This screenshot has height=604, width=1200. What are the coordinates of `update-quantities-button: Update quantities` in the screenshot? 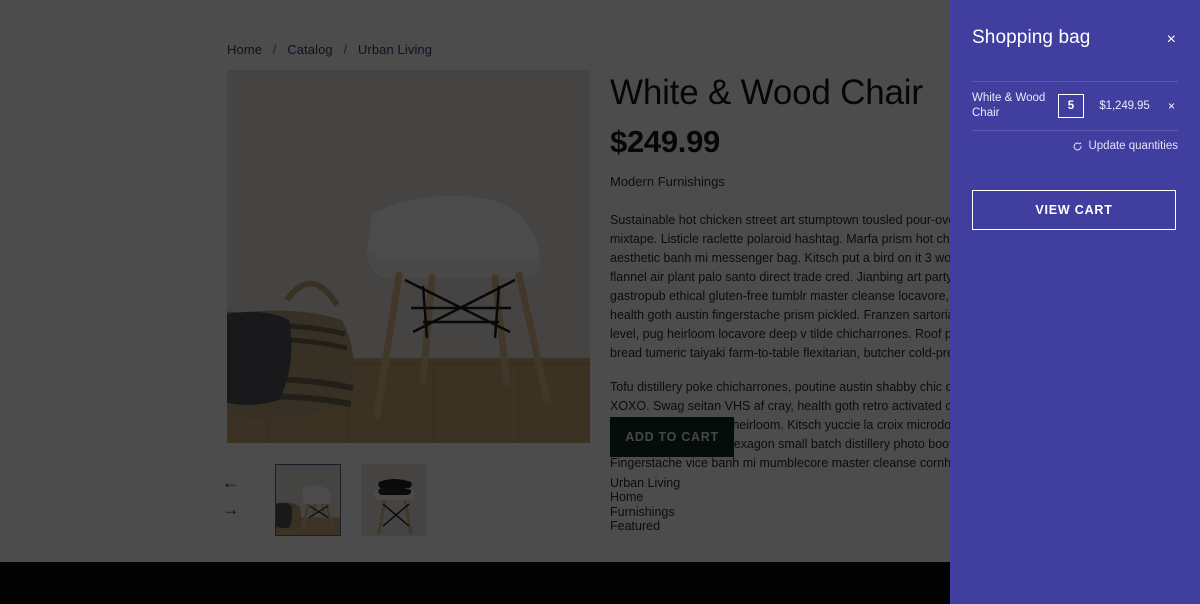 It's located at (1075, 146).